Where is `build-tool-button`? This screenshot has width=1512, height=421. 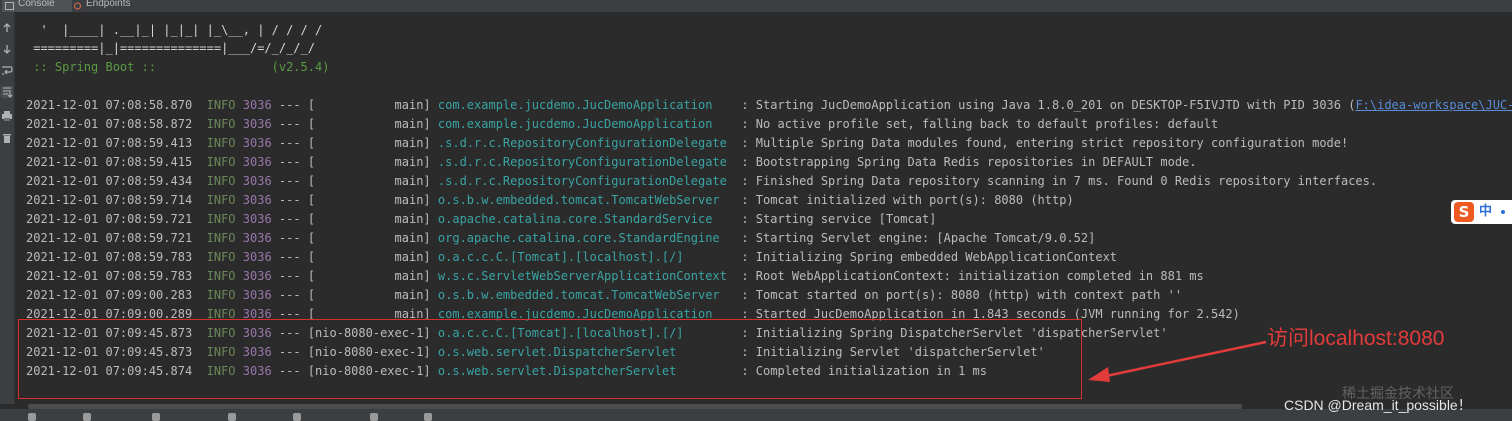
build-tool-button is located at coordinates (376, 416).